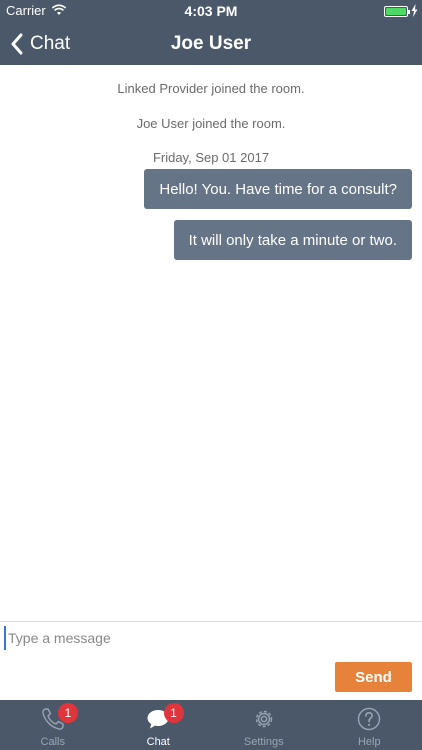 The height and width of the screenshot is (750, 422). I want to click on back-label: Chat, so click(50, 43).